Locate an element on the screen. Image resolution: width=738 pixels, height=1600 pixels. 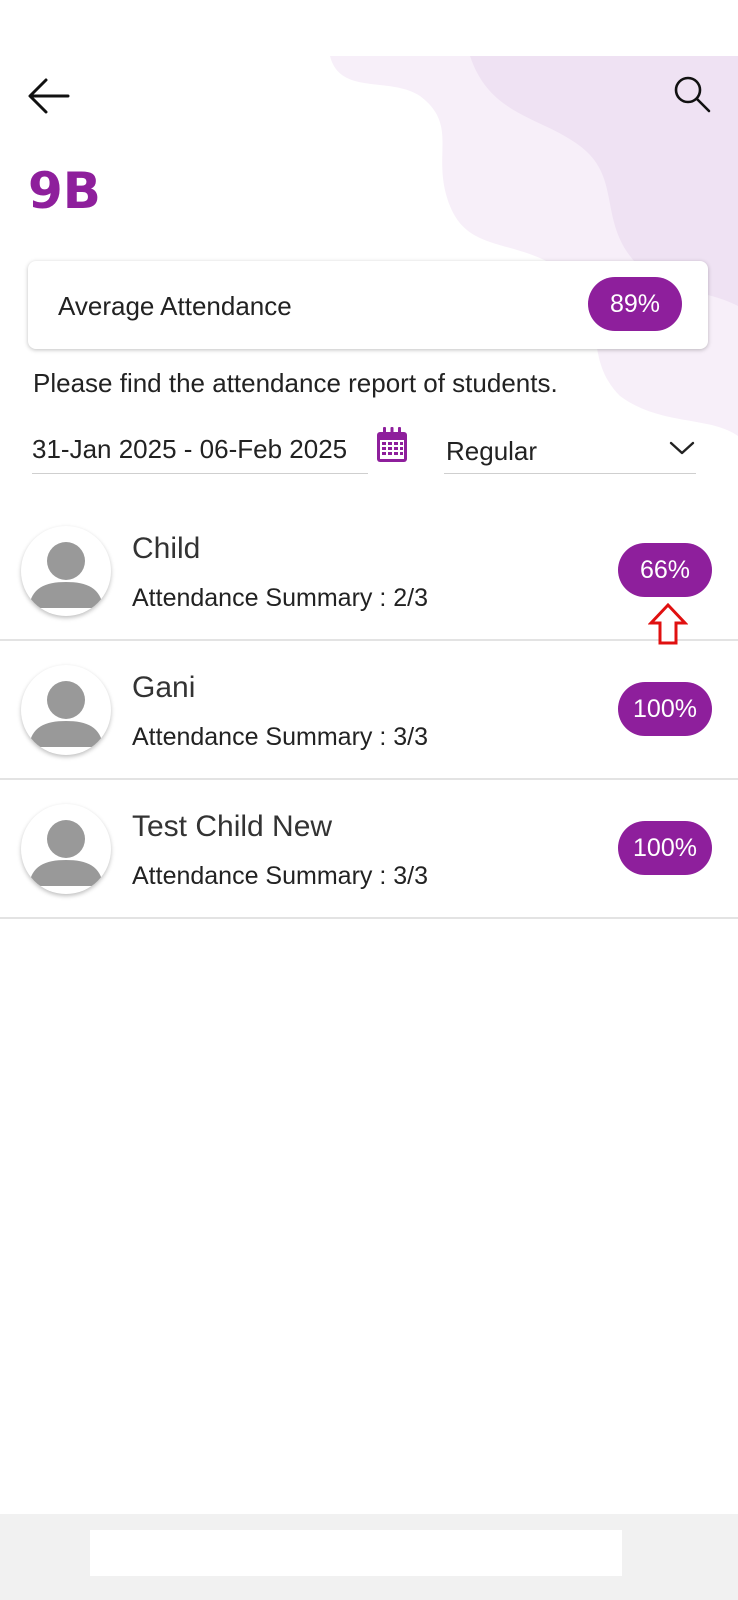
arrow-left-icon is located at coordinates (49, 96).